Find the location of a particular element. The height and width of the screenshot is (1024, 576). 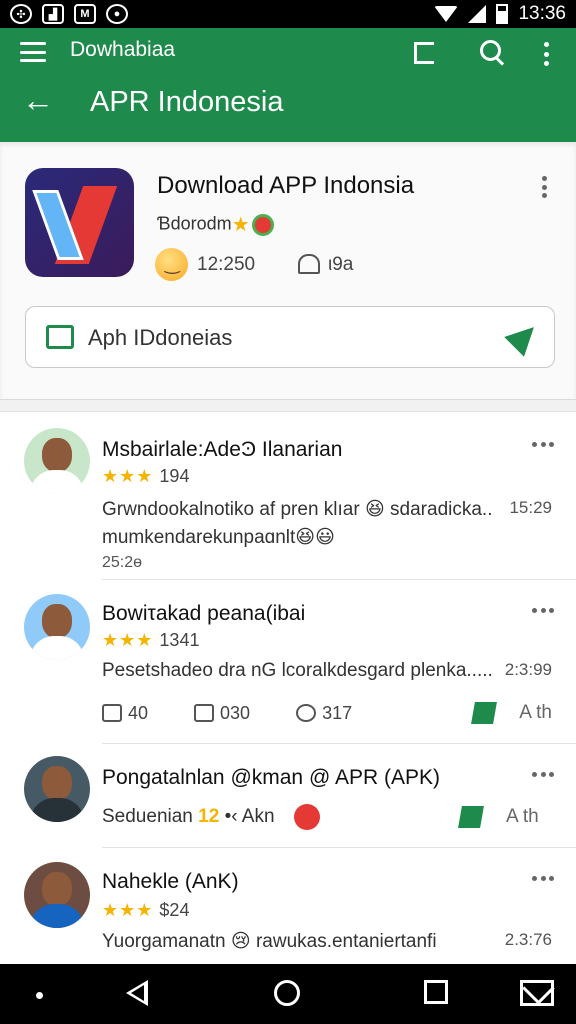

battery-icon is located at coordinates (502, 14).